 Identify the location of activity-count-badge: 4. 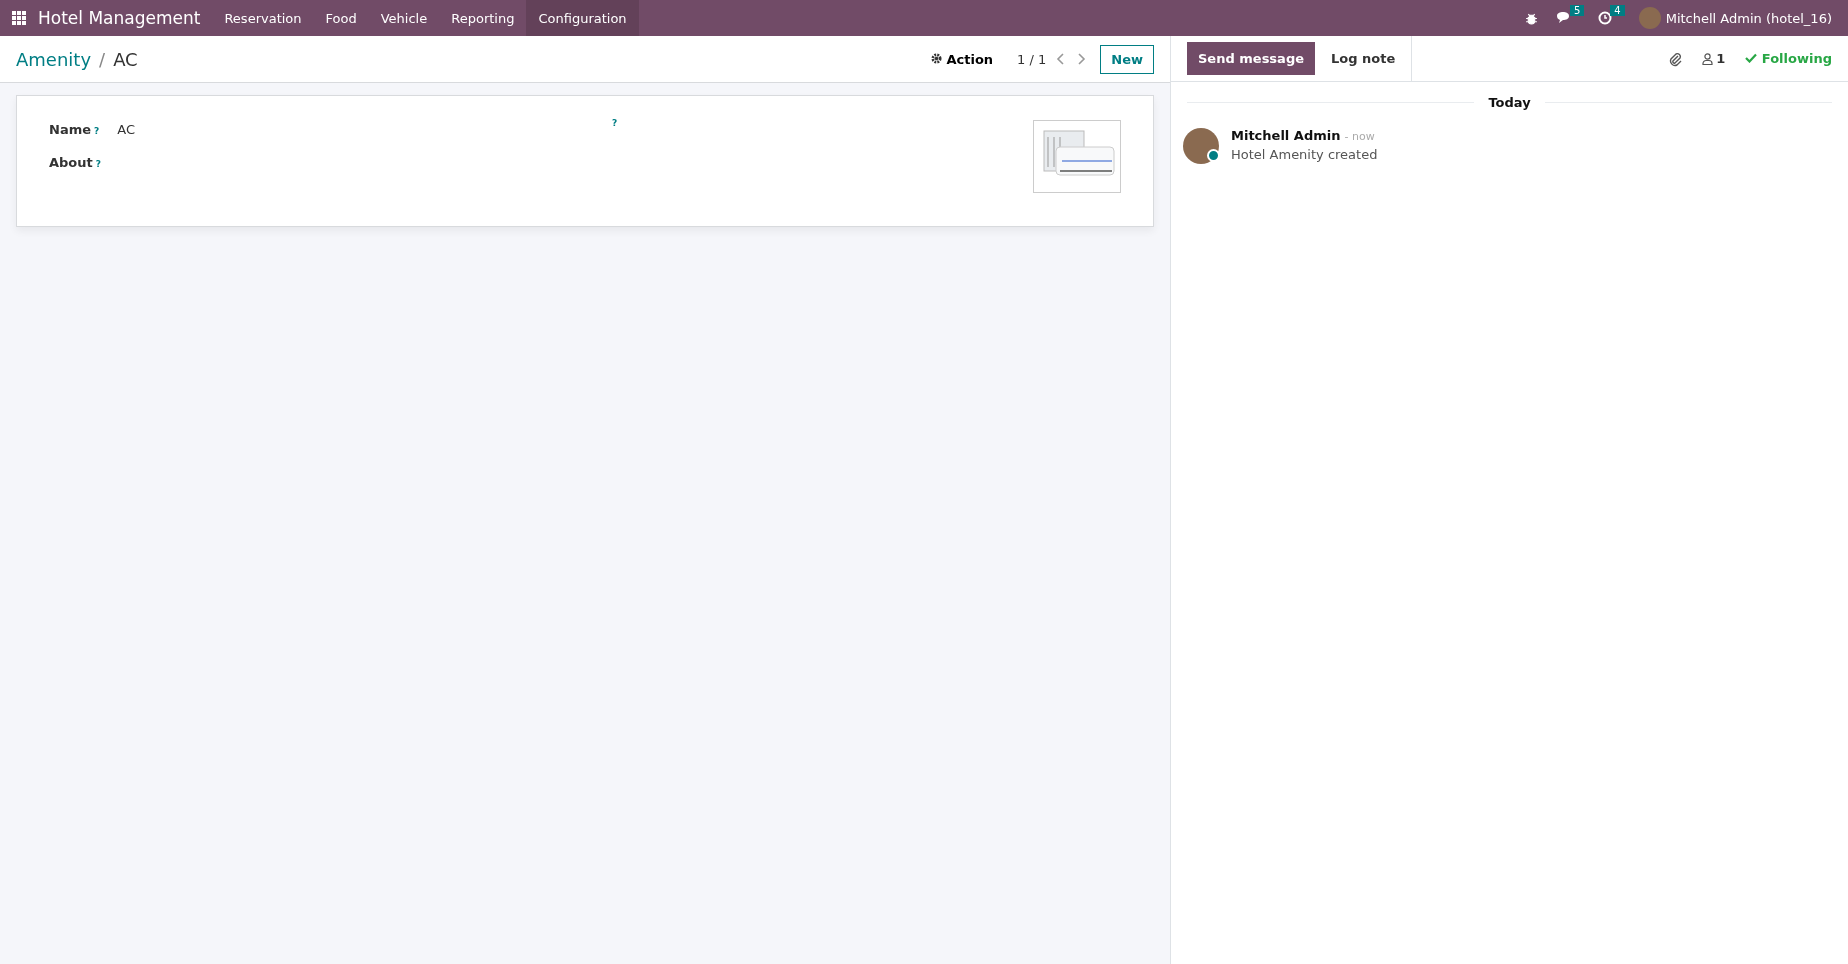
(1617, 10).